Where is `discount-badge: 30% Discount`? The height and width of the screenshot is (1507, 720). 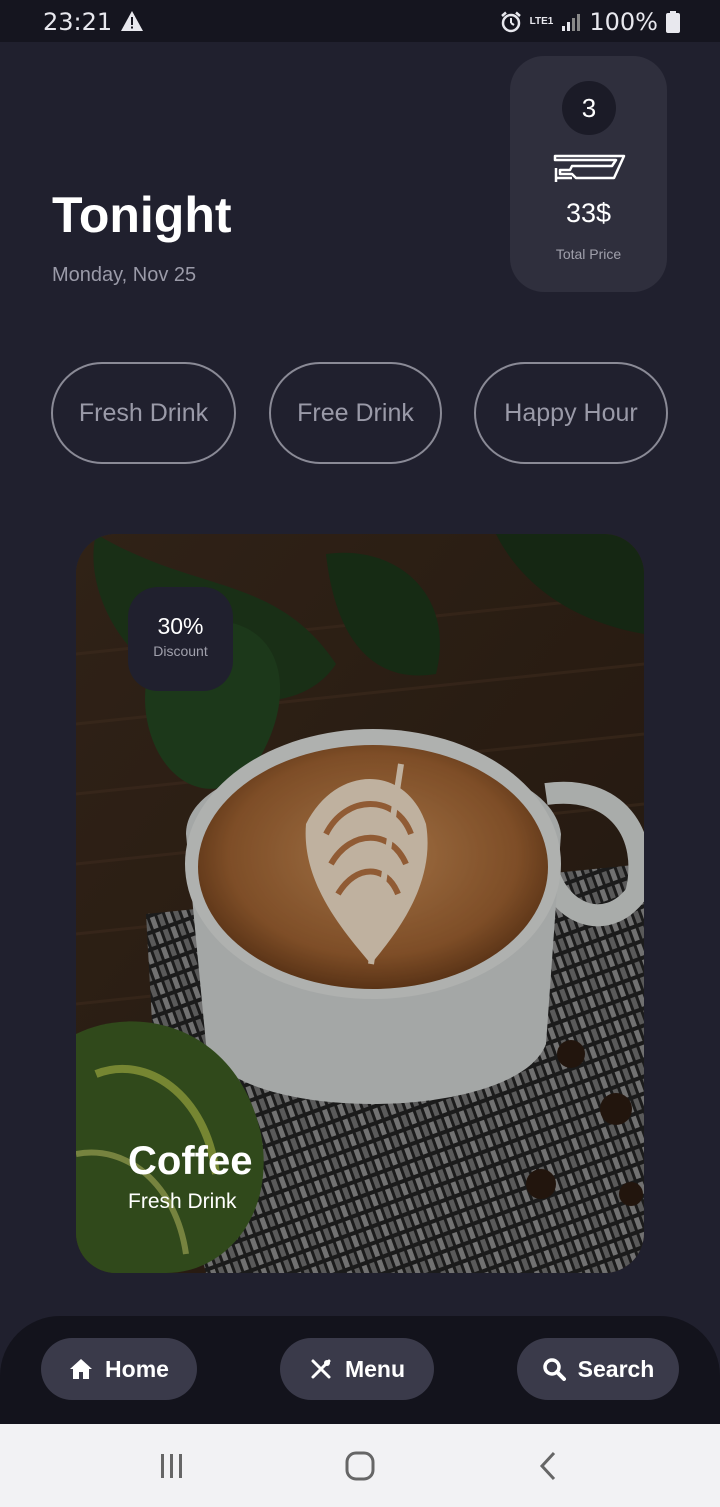 discount-badge: 30% Discount is located at coordinates (180, 639).